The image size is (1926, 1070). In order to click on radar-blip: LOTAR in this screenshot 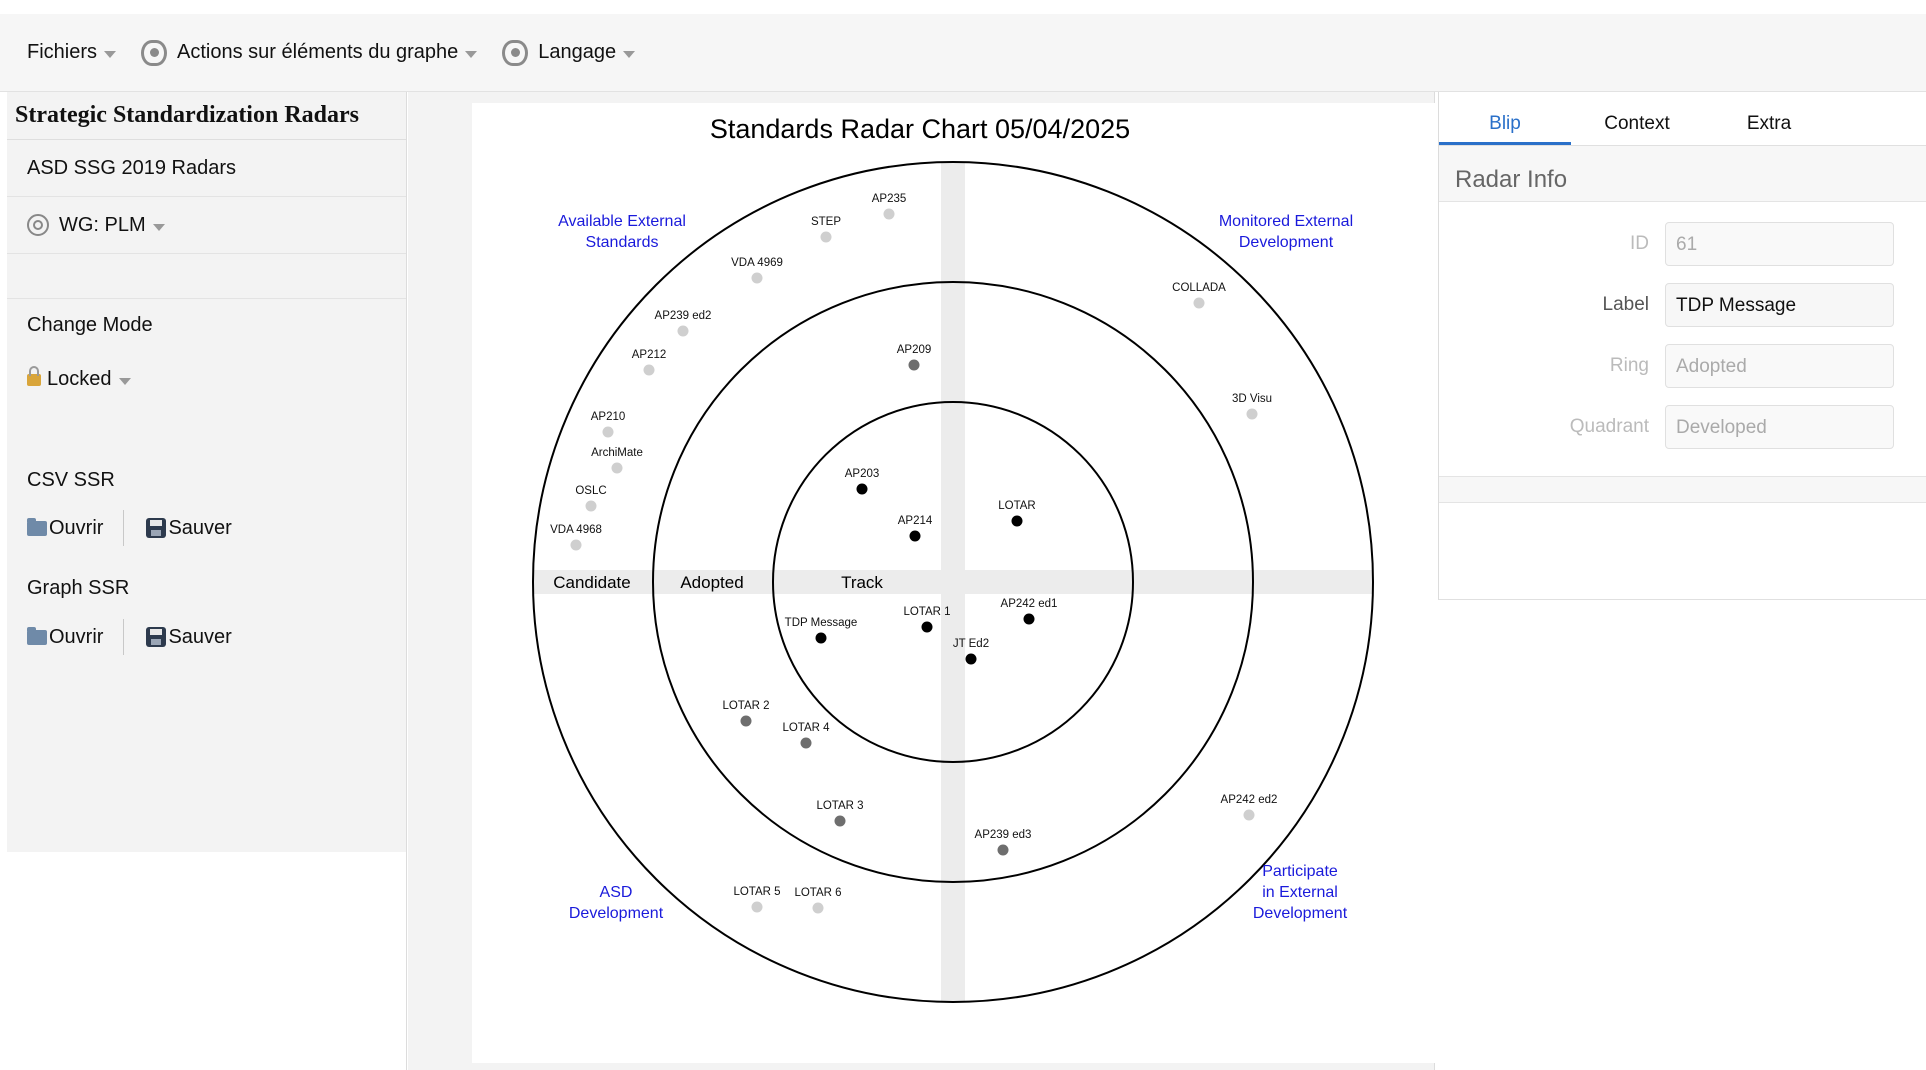, I will do `click(1017, 513)`.